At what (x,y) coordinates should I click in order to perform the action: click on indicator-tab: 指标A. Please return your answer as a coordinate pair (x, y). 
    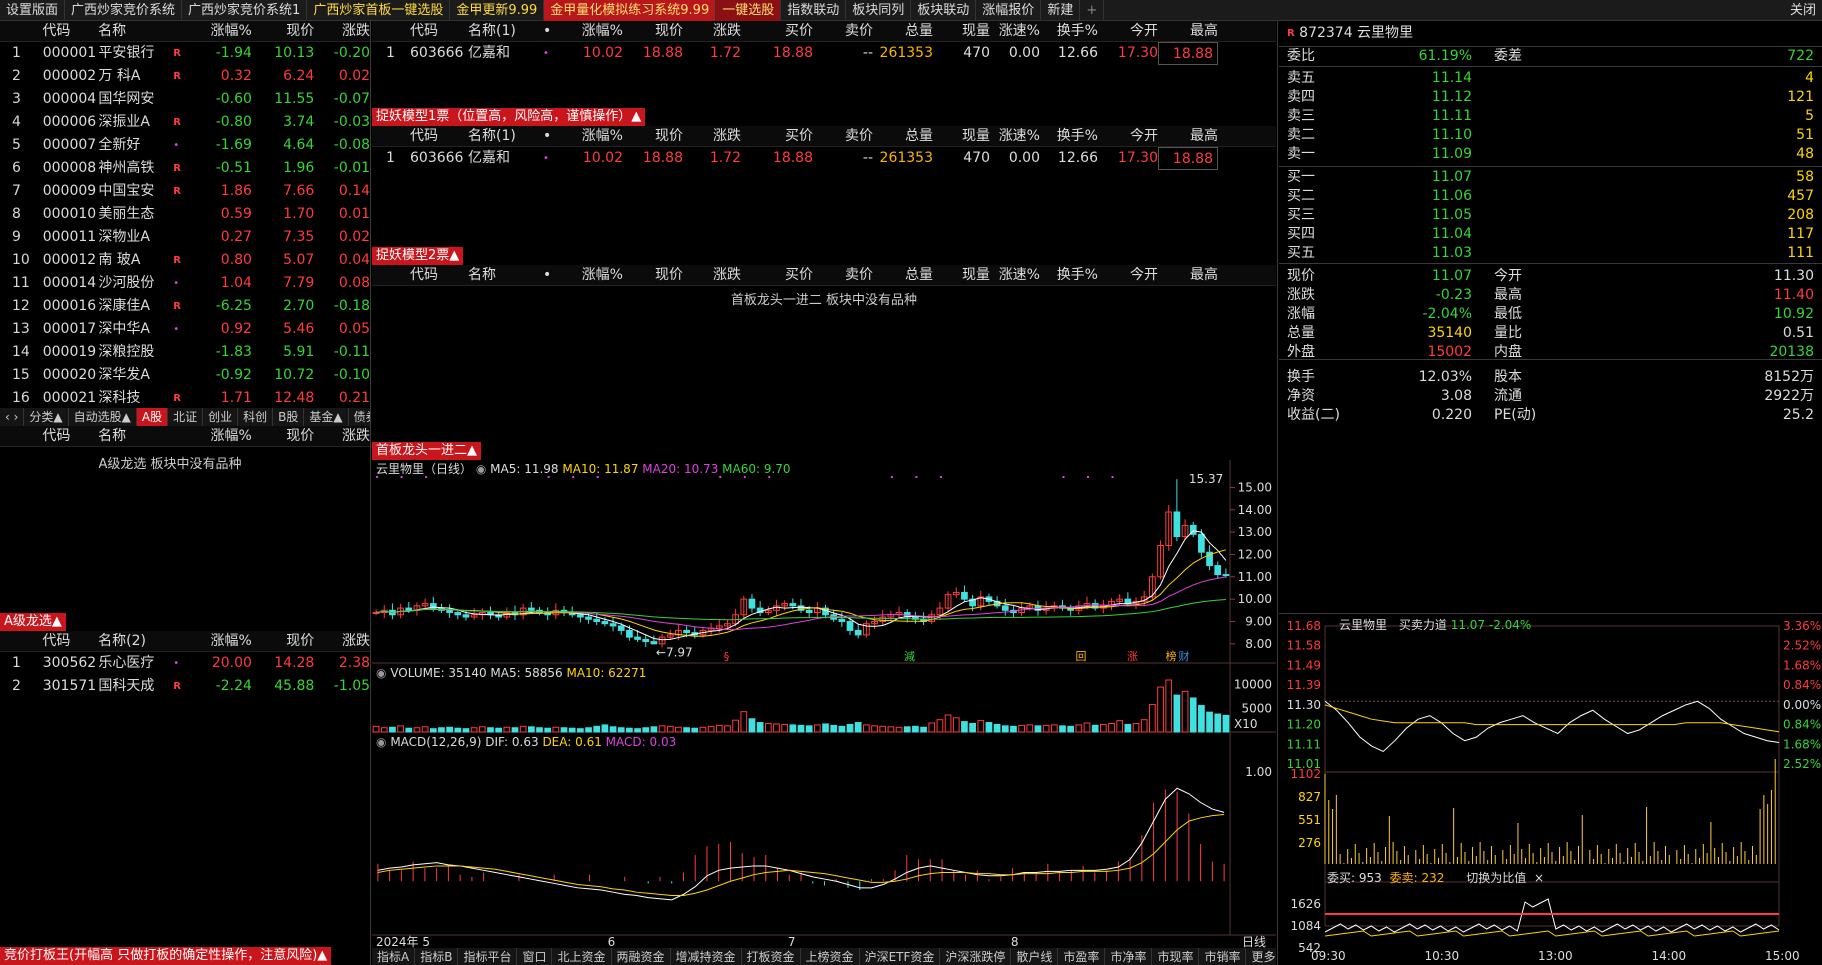
    Looking at the image, I should click on (394, 956).